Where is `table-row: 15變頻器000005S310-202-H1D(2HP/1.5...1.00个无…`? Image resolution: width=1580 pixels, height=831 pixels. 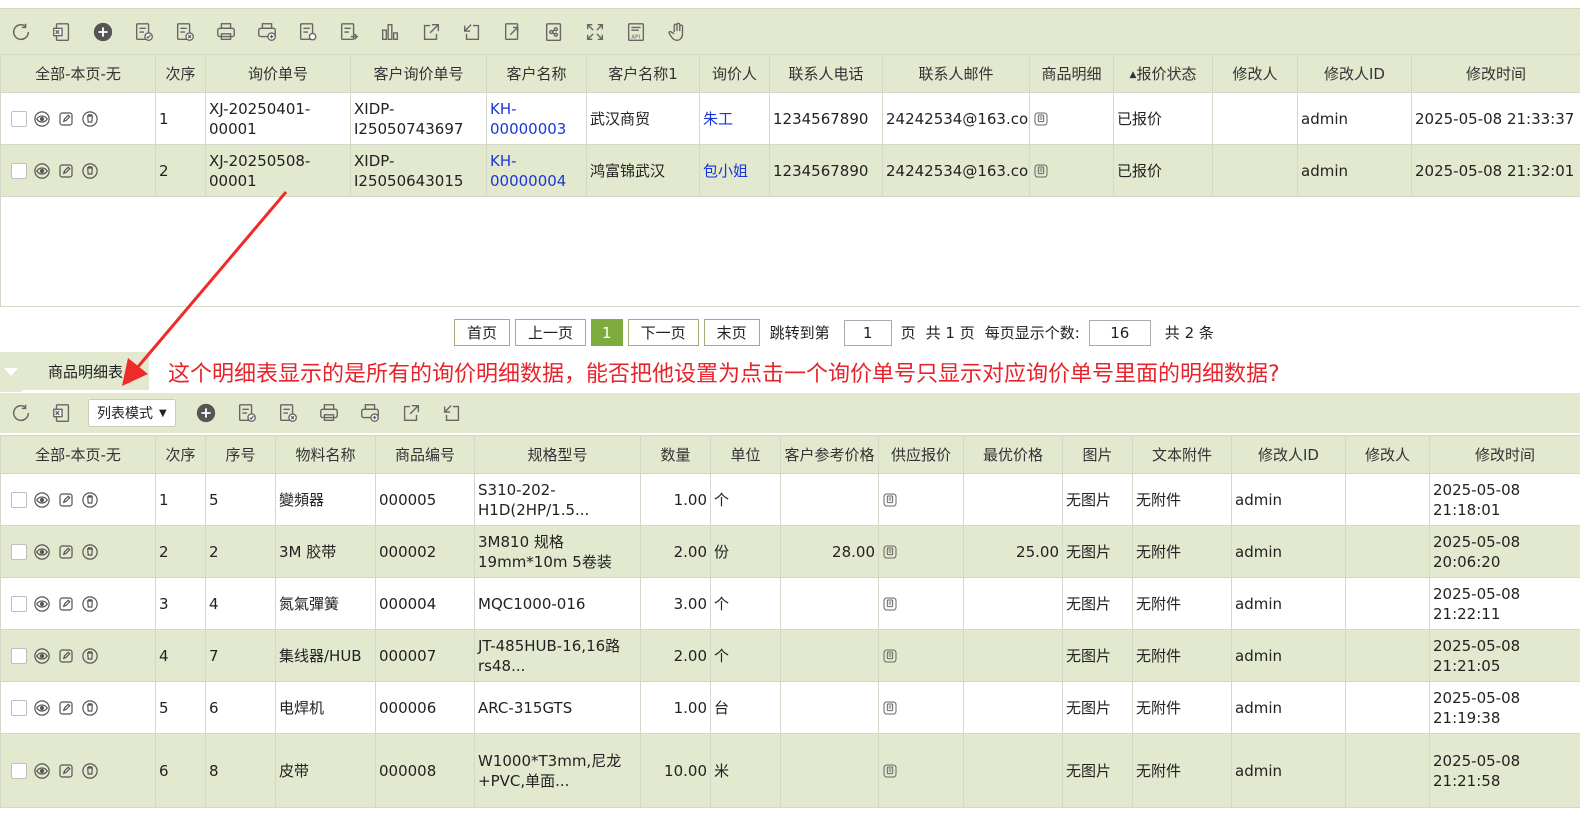 table-row: 15變頻器000005S310-202-H1D(2HP/1.5...1.00个无… is located at coordinates (790, 500).